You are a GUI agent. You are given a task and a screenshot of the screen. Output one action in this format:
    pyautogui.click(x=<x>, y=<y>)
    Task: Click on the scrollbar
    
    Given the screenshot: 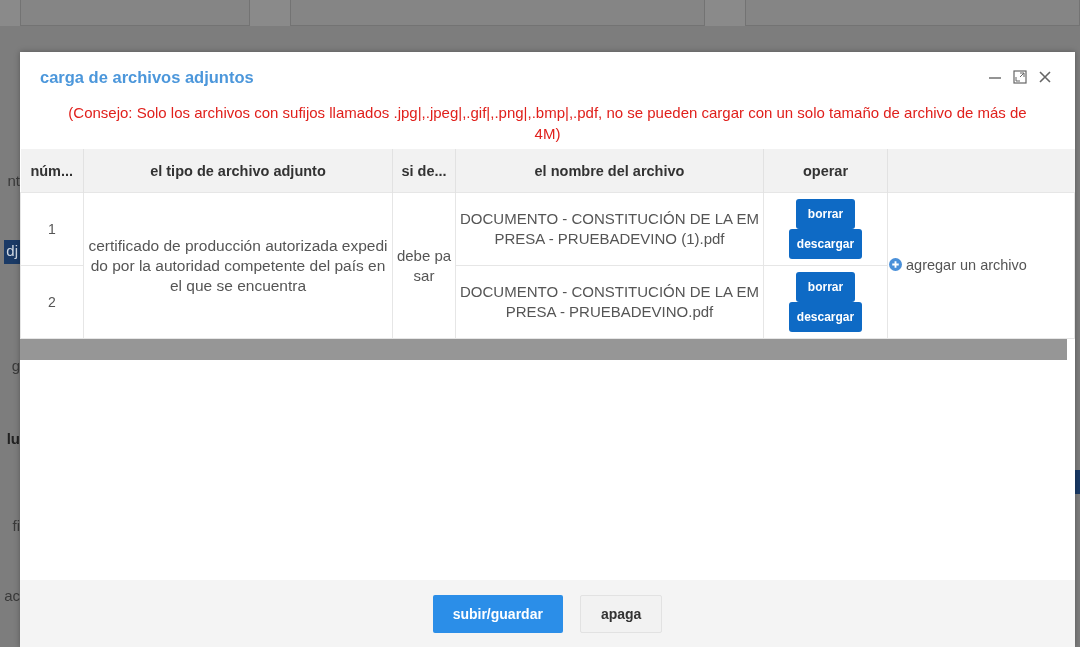 What is the action you would take?
    pyautogui.click(x=543, y=349)
    